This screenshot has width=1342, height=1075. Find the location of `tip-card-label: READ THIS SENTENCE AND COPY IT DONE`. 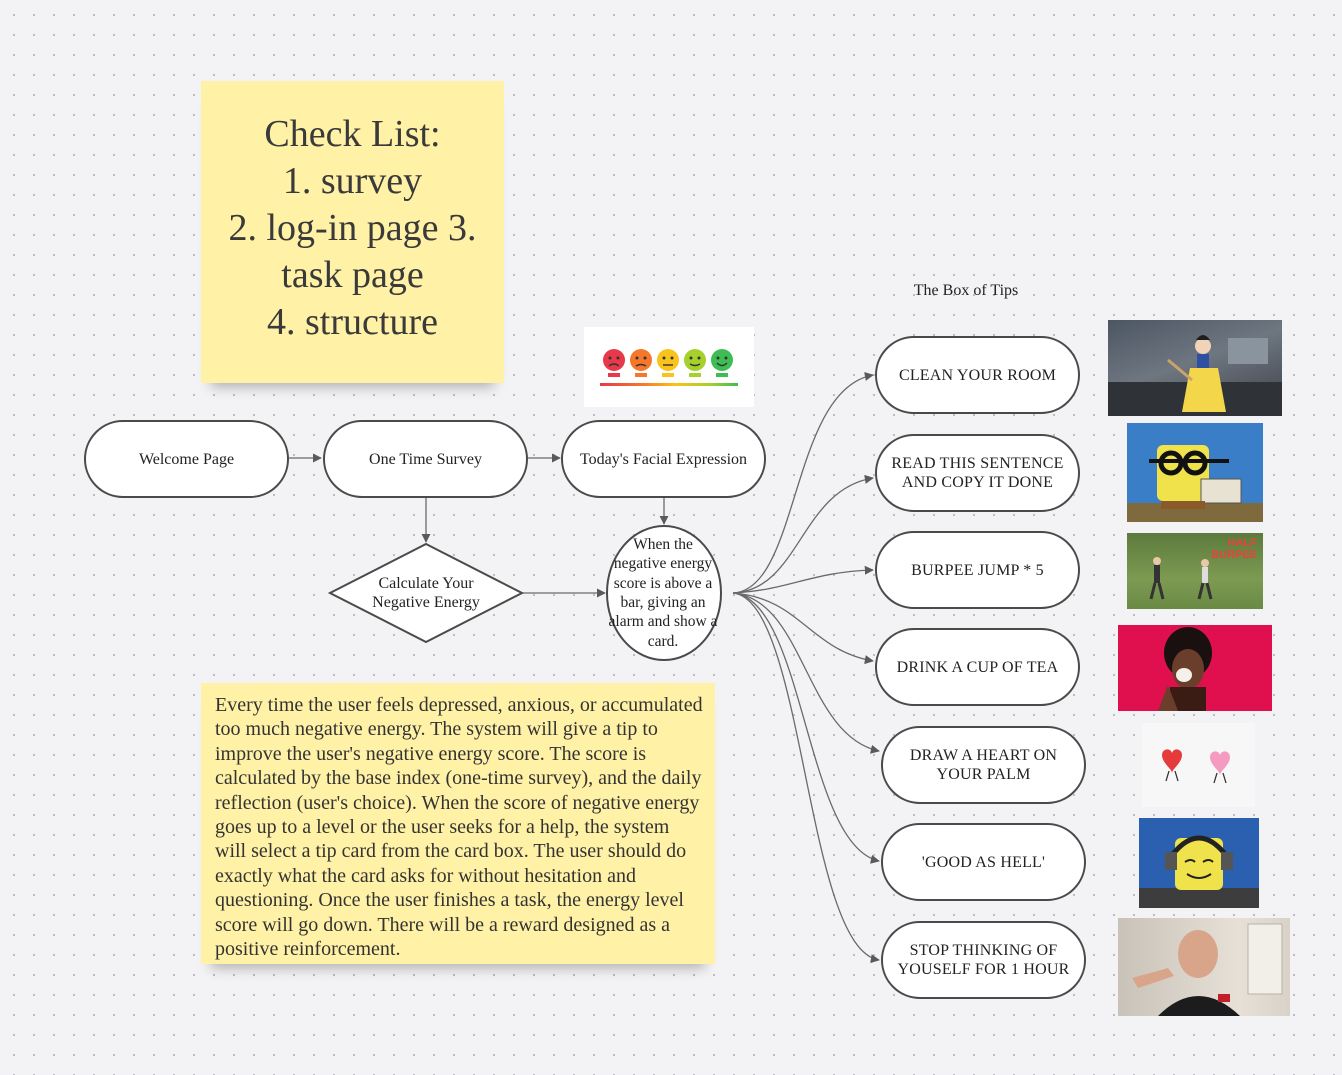

tip-card-label: READ THIS SENTENCE AND COPY IT DONE is located at coordinates (977, 473).